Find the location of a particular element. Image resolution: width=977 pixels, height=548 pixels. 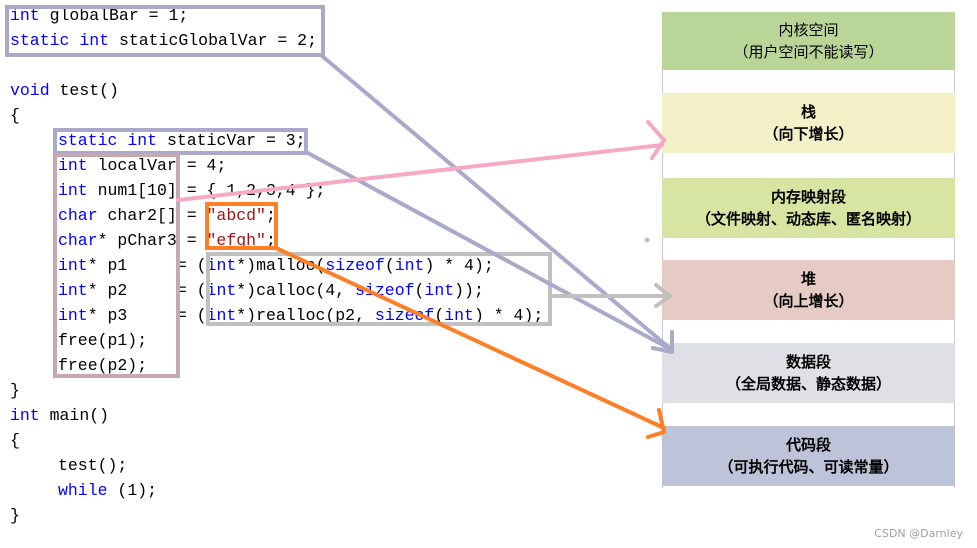

literal-to-code-arrow is located at coordinates (470, 342).